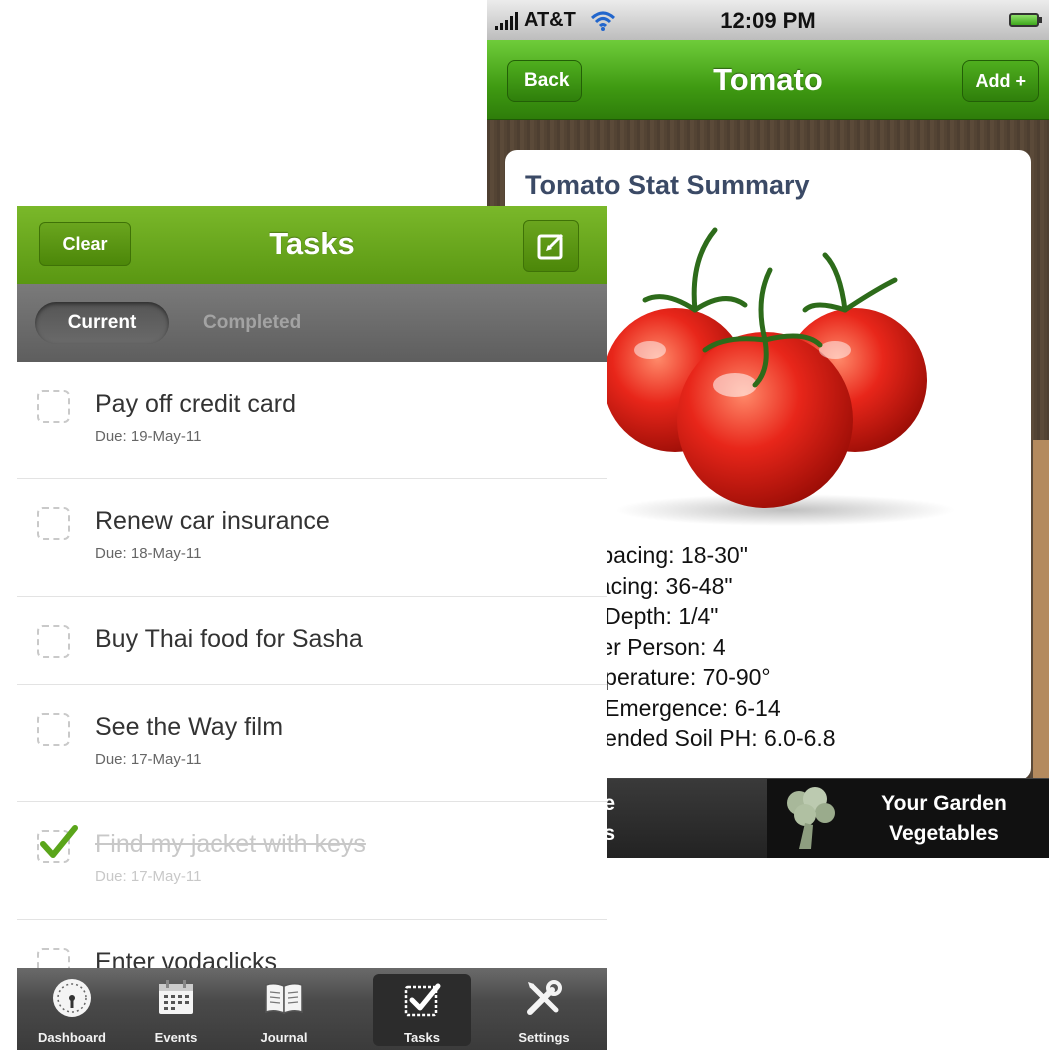 The image size is (1049, 1050). Describe the element at coordinates (678, 677) in the screenshot. I see `stat-line: mperature: 70-90°` at that location.